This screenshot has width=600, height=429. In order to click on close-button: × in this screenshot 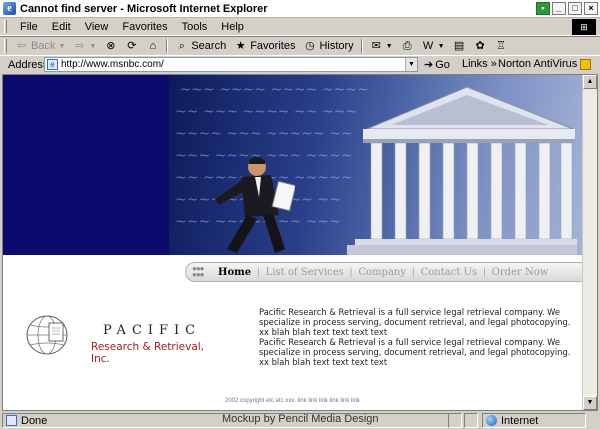, I will do `click(591, 8)`.